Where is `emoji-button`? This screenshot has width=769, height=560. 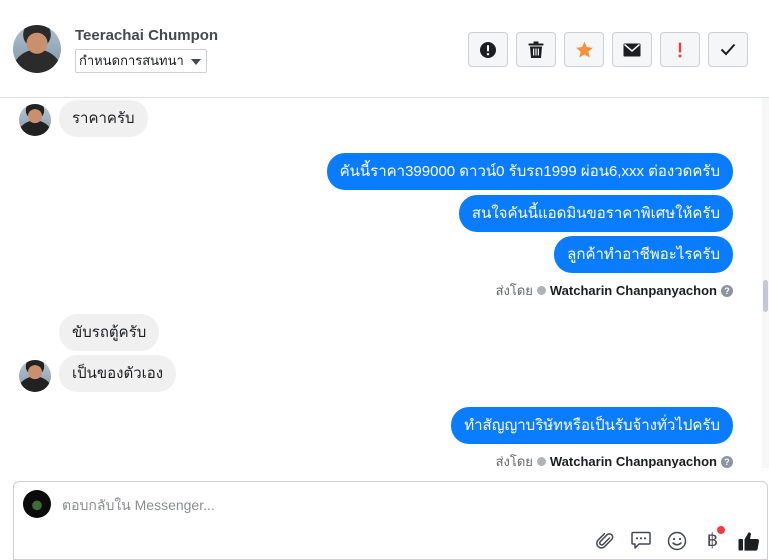
emoji-button is located at coordinates (676, 540).